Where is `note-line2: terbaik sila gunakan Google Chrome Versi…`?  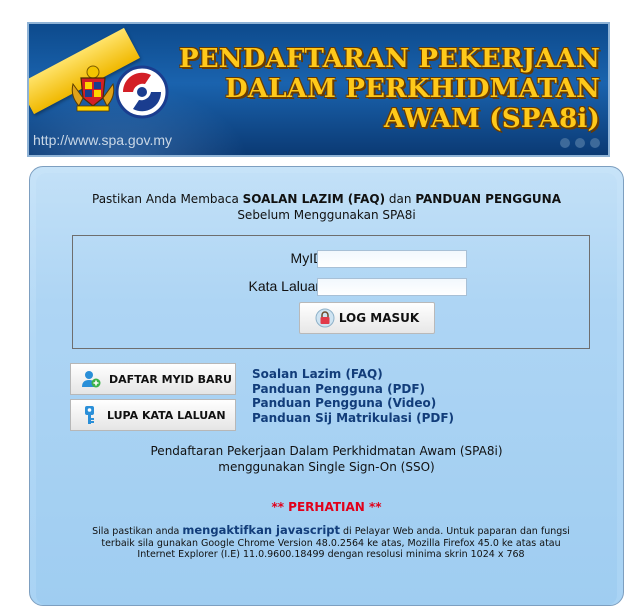 note-line2: terbaik sila gunakan Google Chrome Versi… is located at coordinates (331, 543).